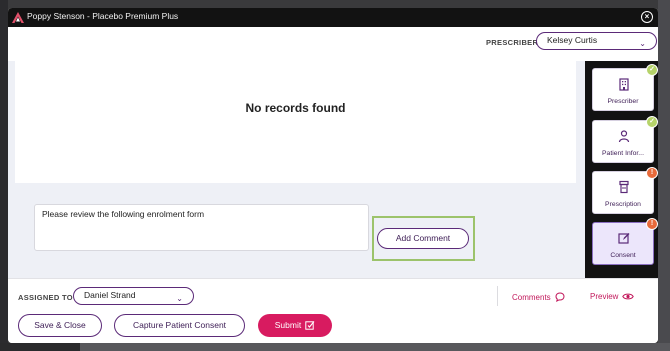 The height and width of the screenshot is (351, 670). What do you see at coordinates (45, 297) in the screenshot?
I see `assigned-to-label: ASSIGNED TO` at bounding box center [45, 297].